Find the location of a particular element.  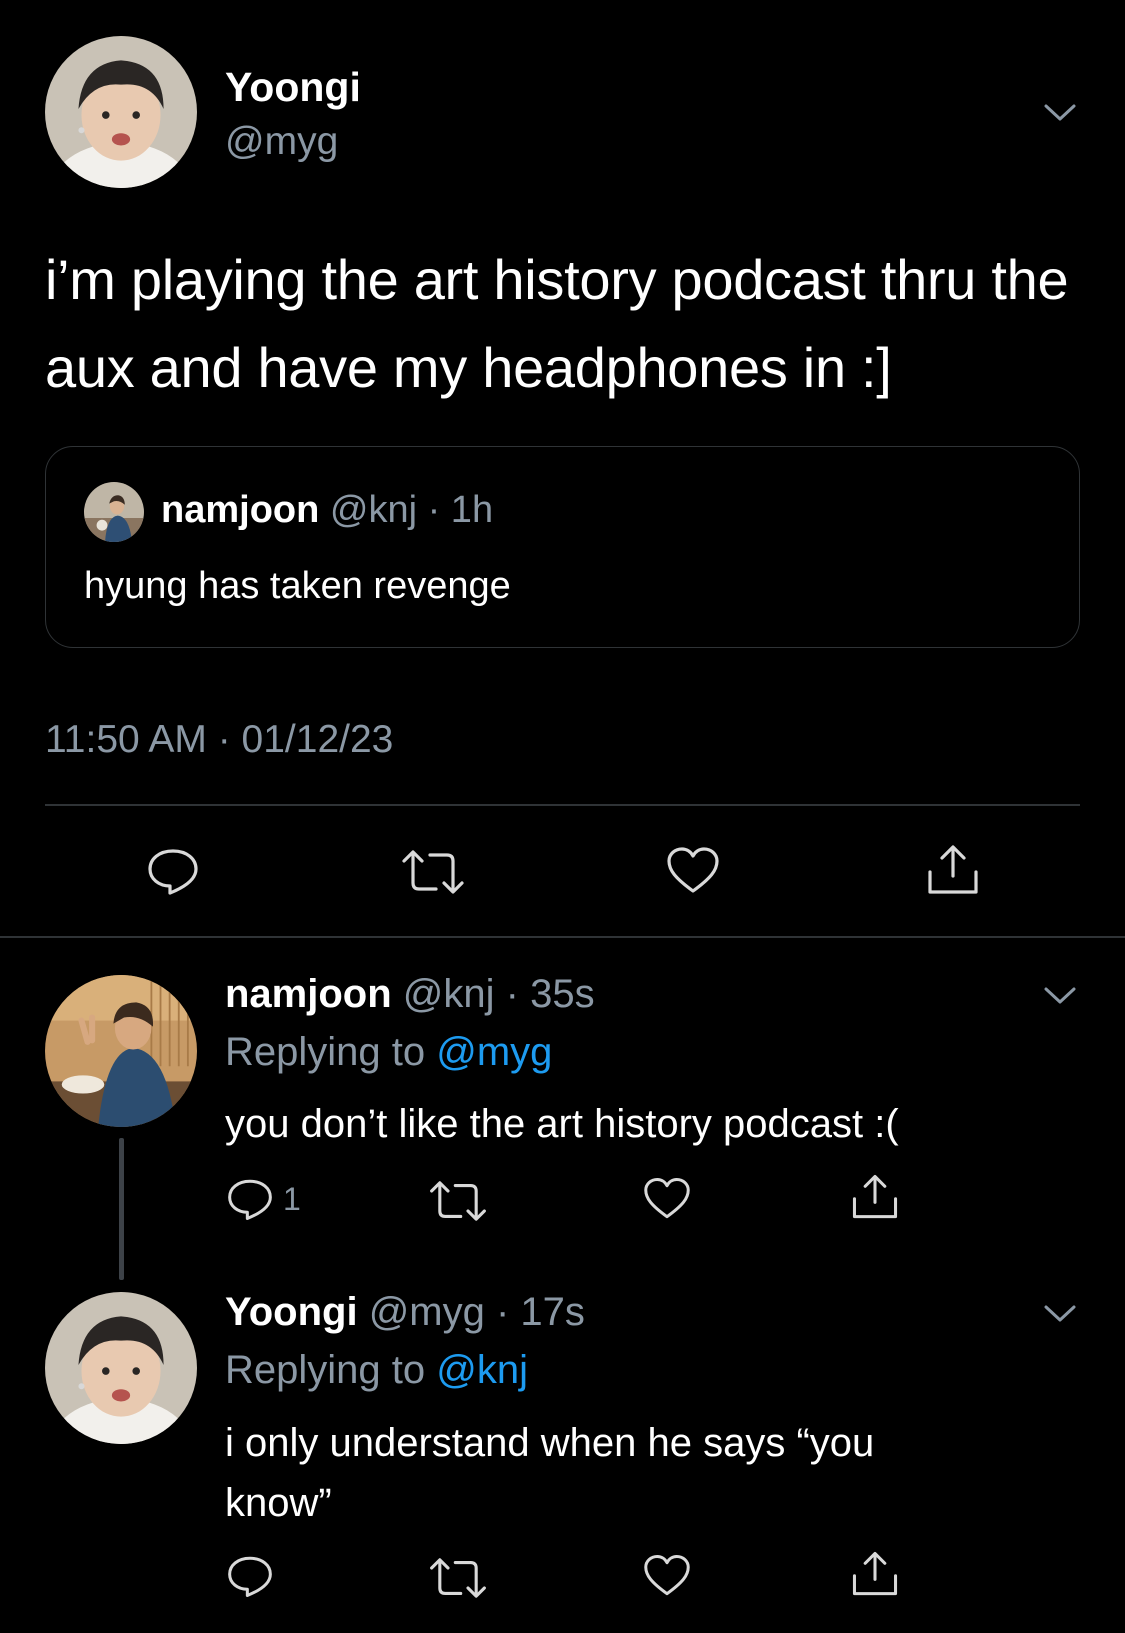

namjoon-avatar is located at coordinates (121, 1051).